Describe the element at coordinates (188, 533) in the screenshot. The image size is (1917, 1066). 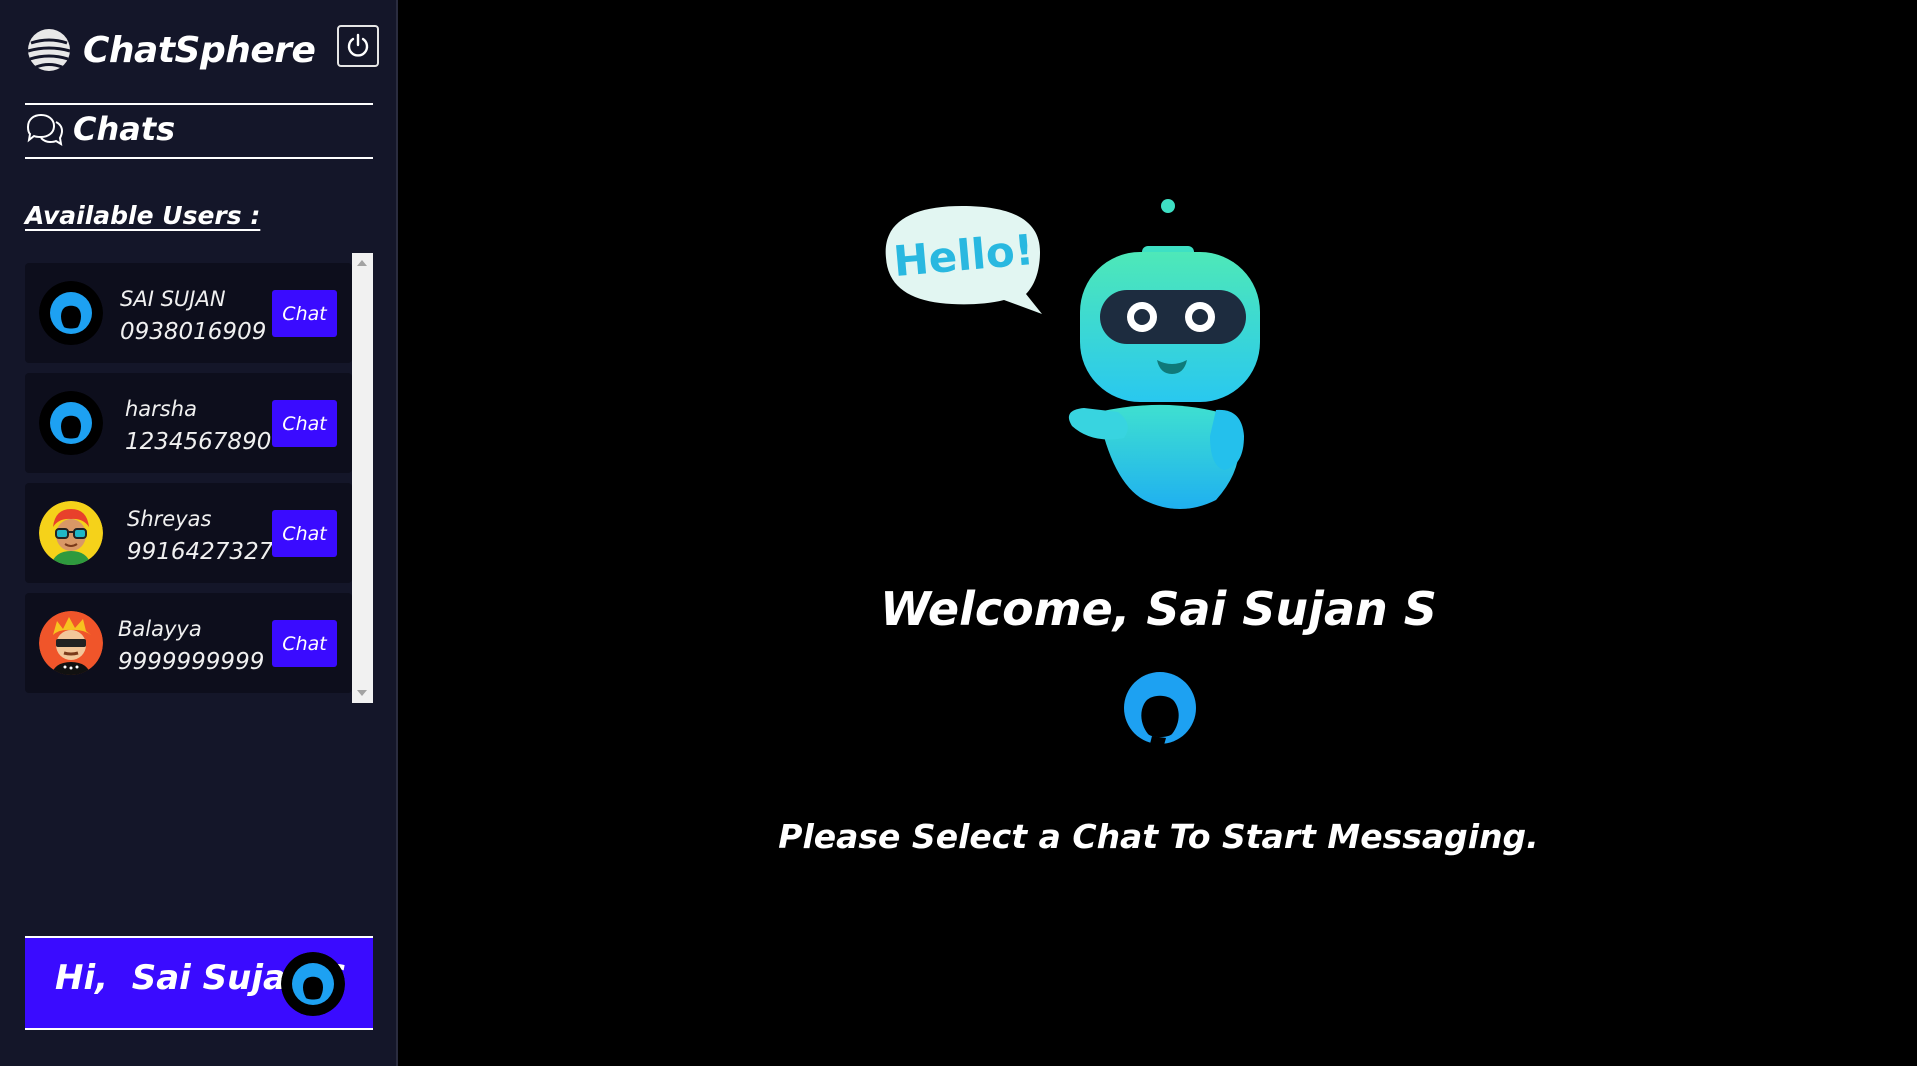
I see `user-card: Shreyas 9916427327 Chat` at that location.